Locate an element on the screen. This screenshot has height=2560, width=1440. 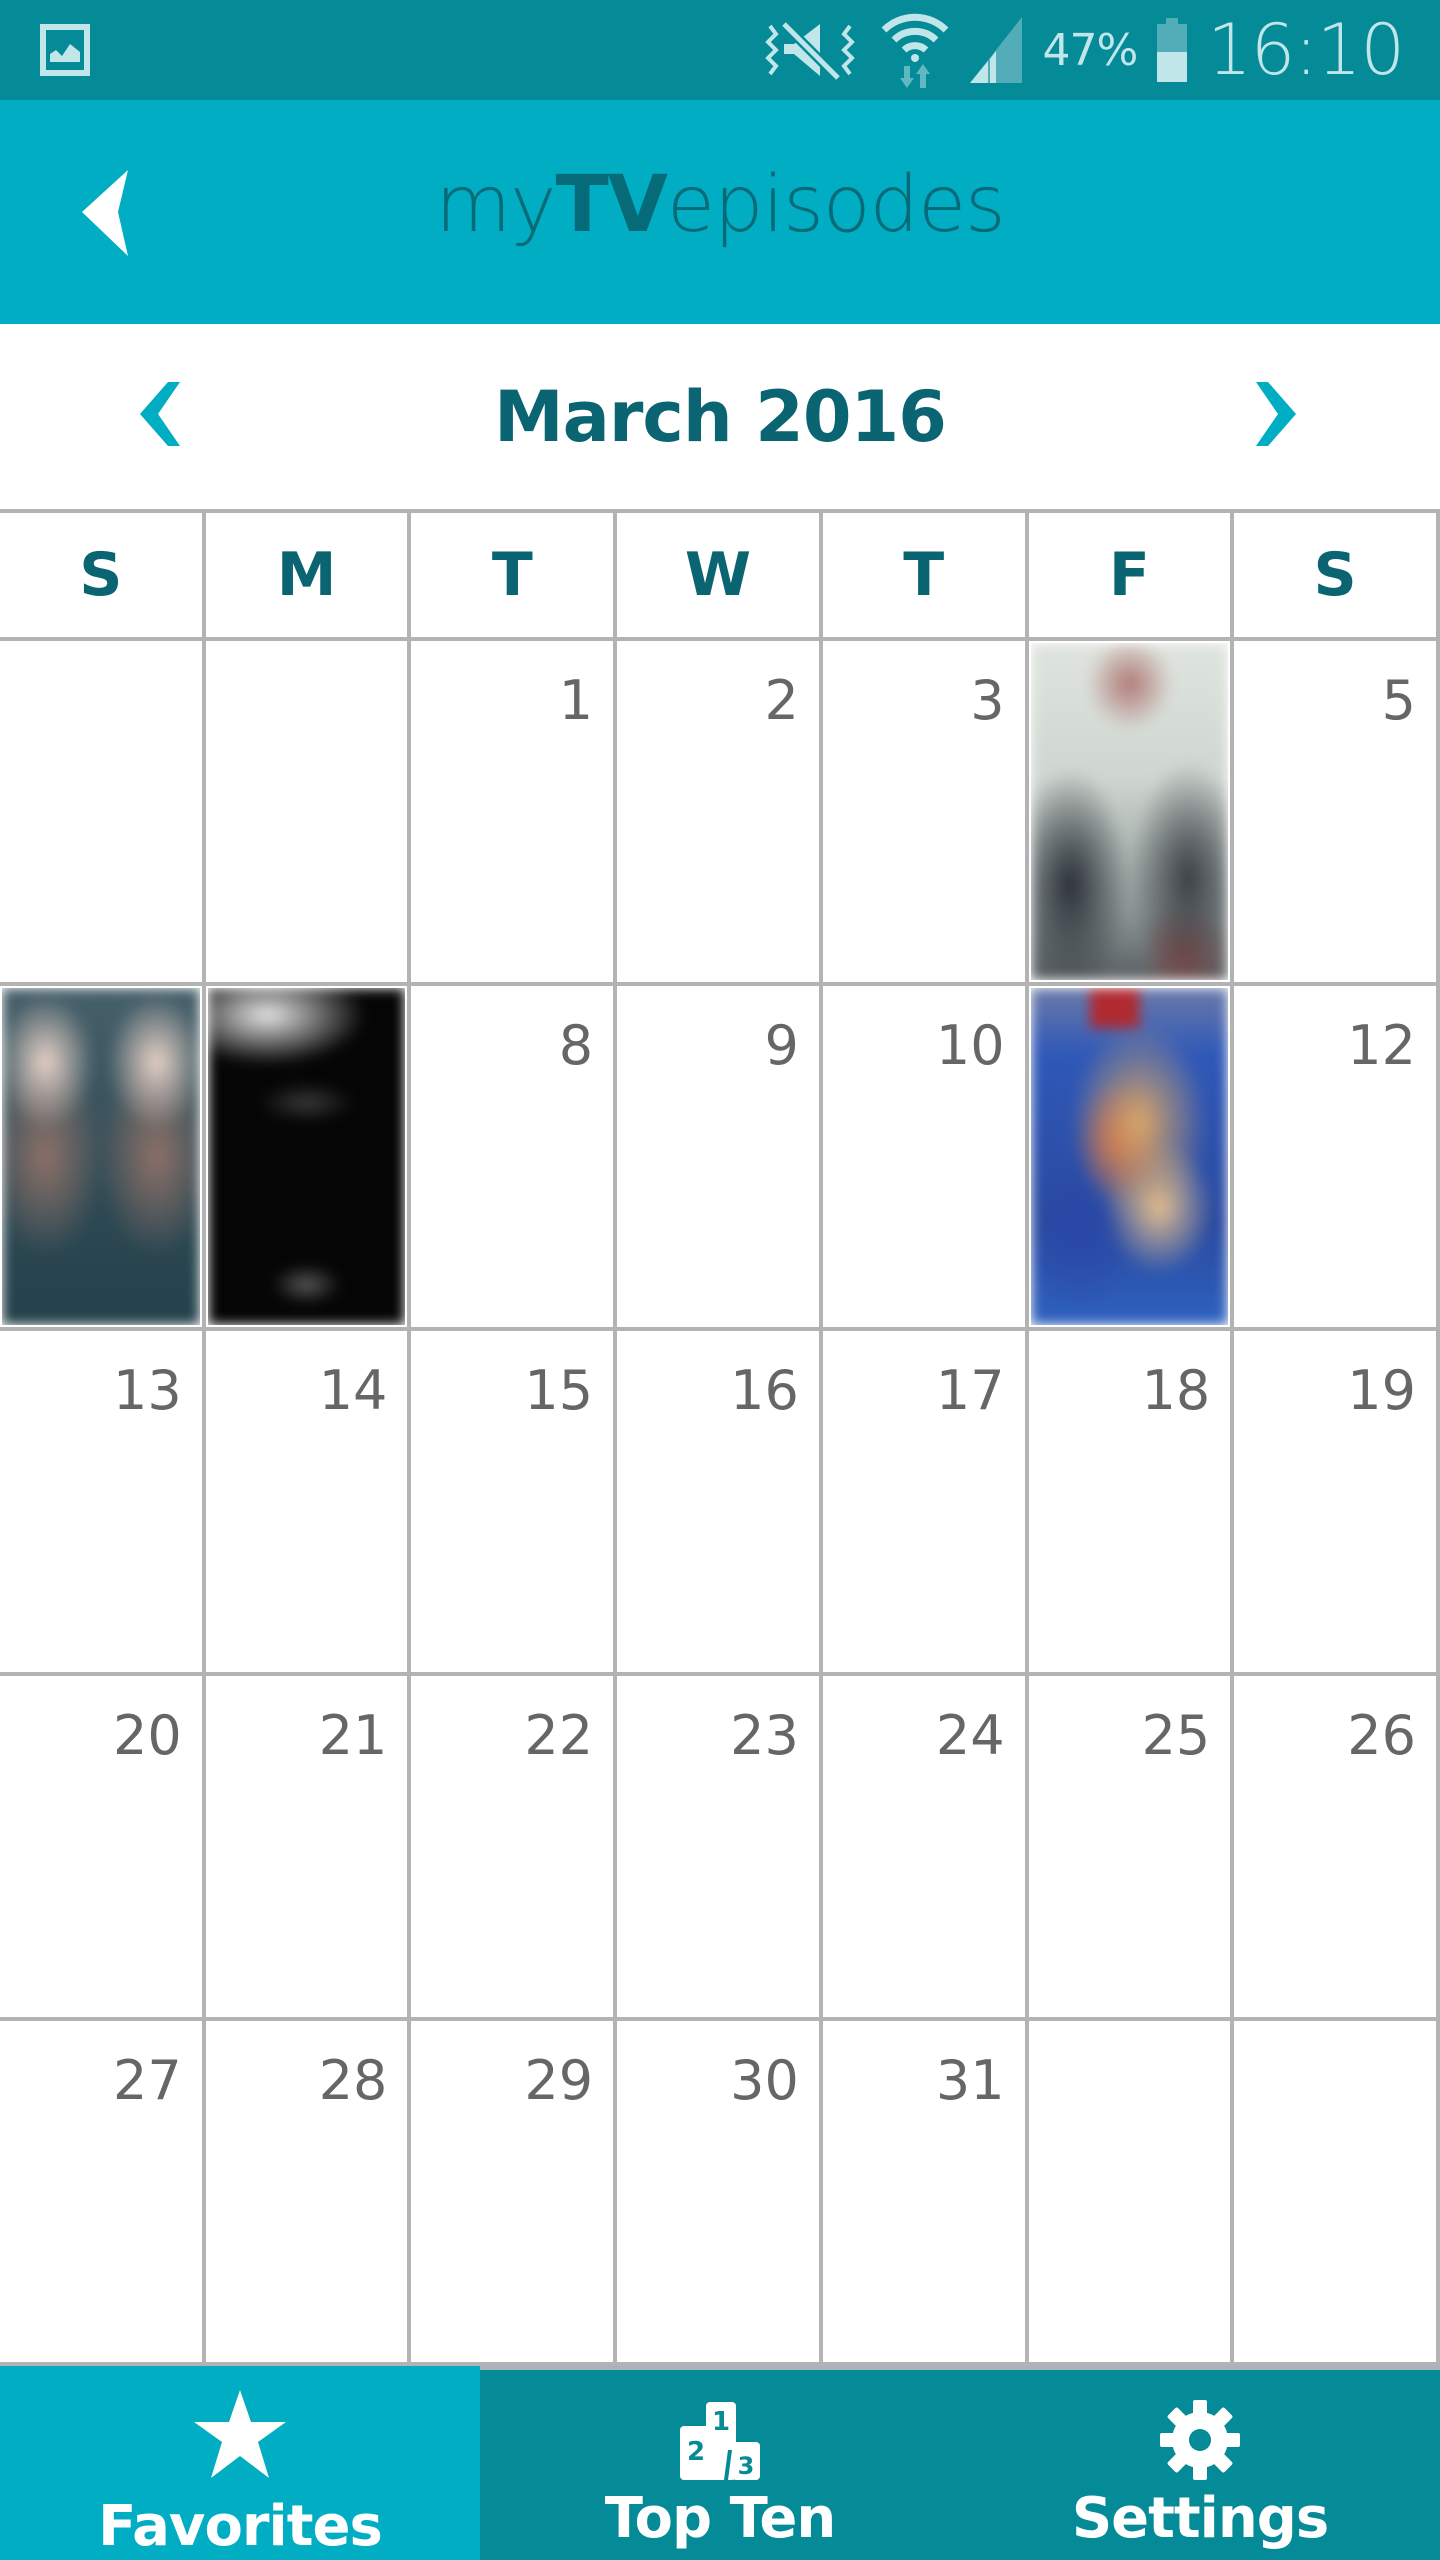
calendar-day-16: 16 is located at coordinates (720, 1501).